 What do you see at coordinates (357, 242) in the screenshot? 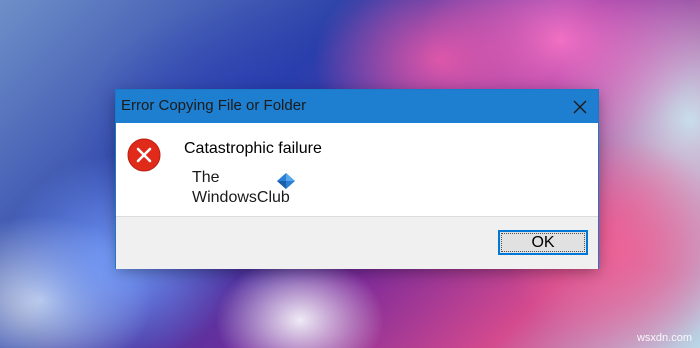
I see `dialog-footer: OK` at bounding box center [357, 242].